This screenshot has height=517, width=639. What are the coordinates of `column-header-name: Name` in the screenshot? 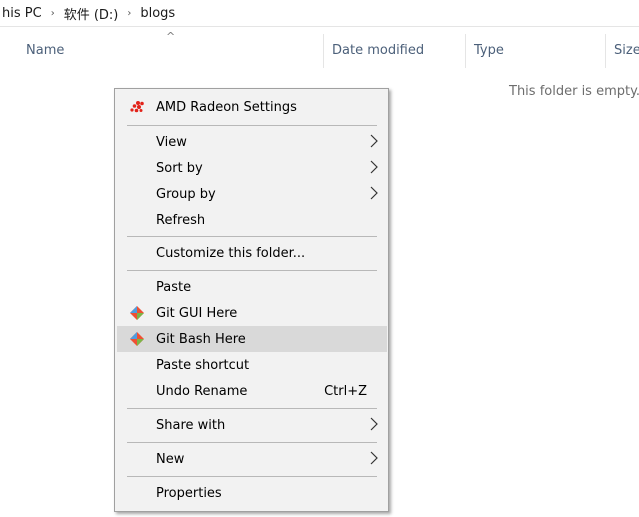 It's located at (173, 50).